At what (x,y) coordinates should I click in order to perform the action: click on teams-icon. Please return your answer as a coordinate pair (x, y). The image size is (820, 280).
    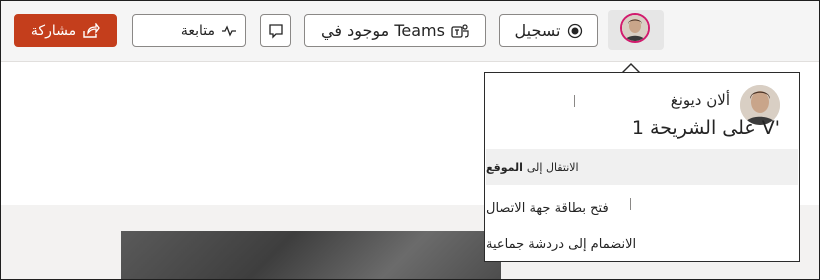
    Looking at the image, I should click on (460, 30).